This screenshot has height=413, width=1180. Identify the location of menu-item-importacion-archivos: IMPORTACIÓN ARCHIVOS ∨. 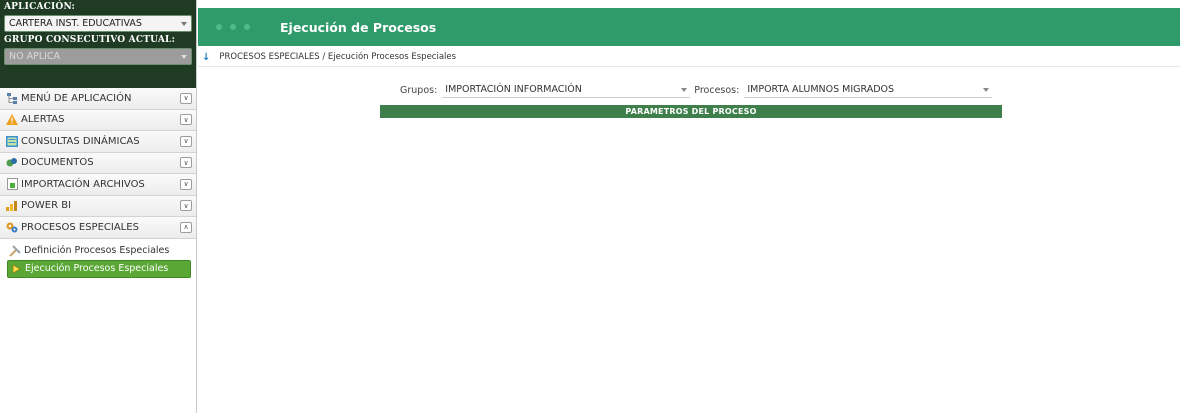
(98, 185).